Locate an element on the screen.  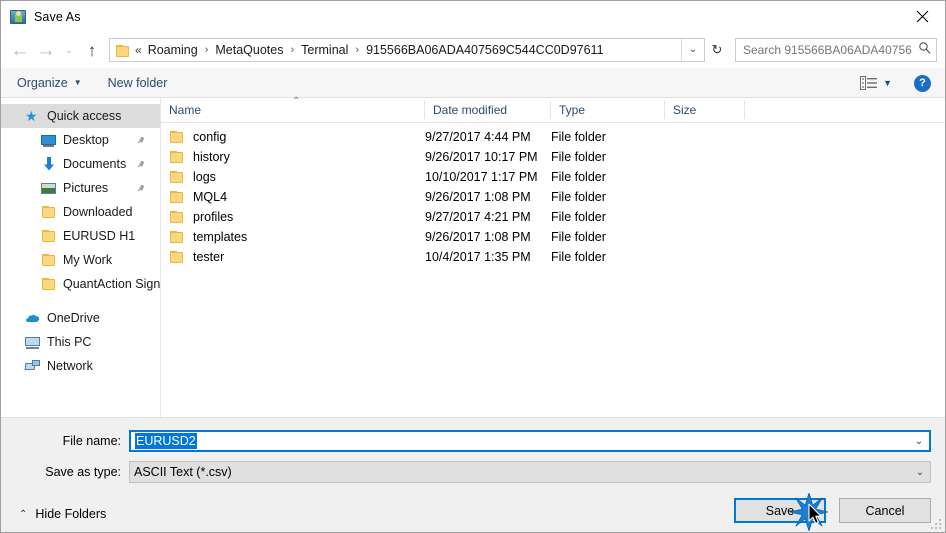
address-folder-icon is located at coordinates (123, 50).